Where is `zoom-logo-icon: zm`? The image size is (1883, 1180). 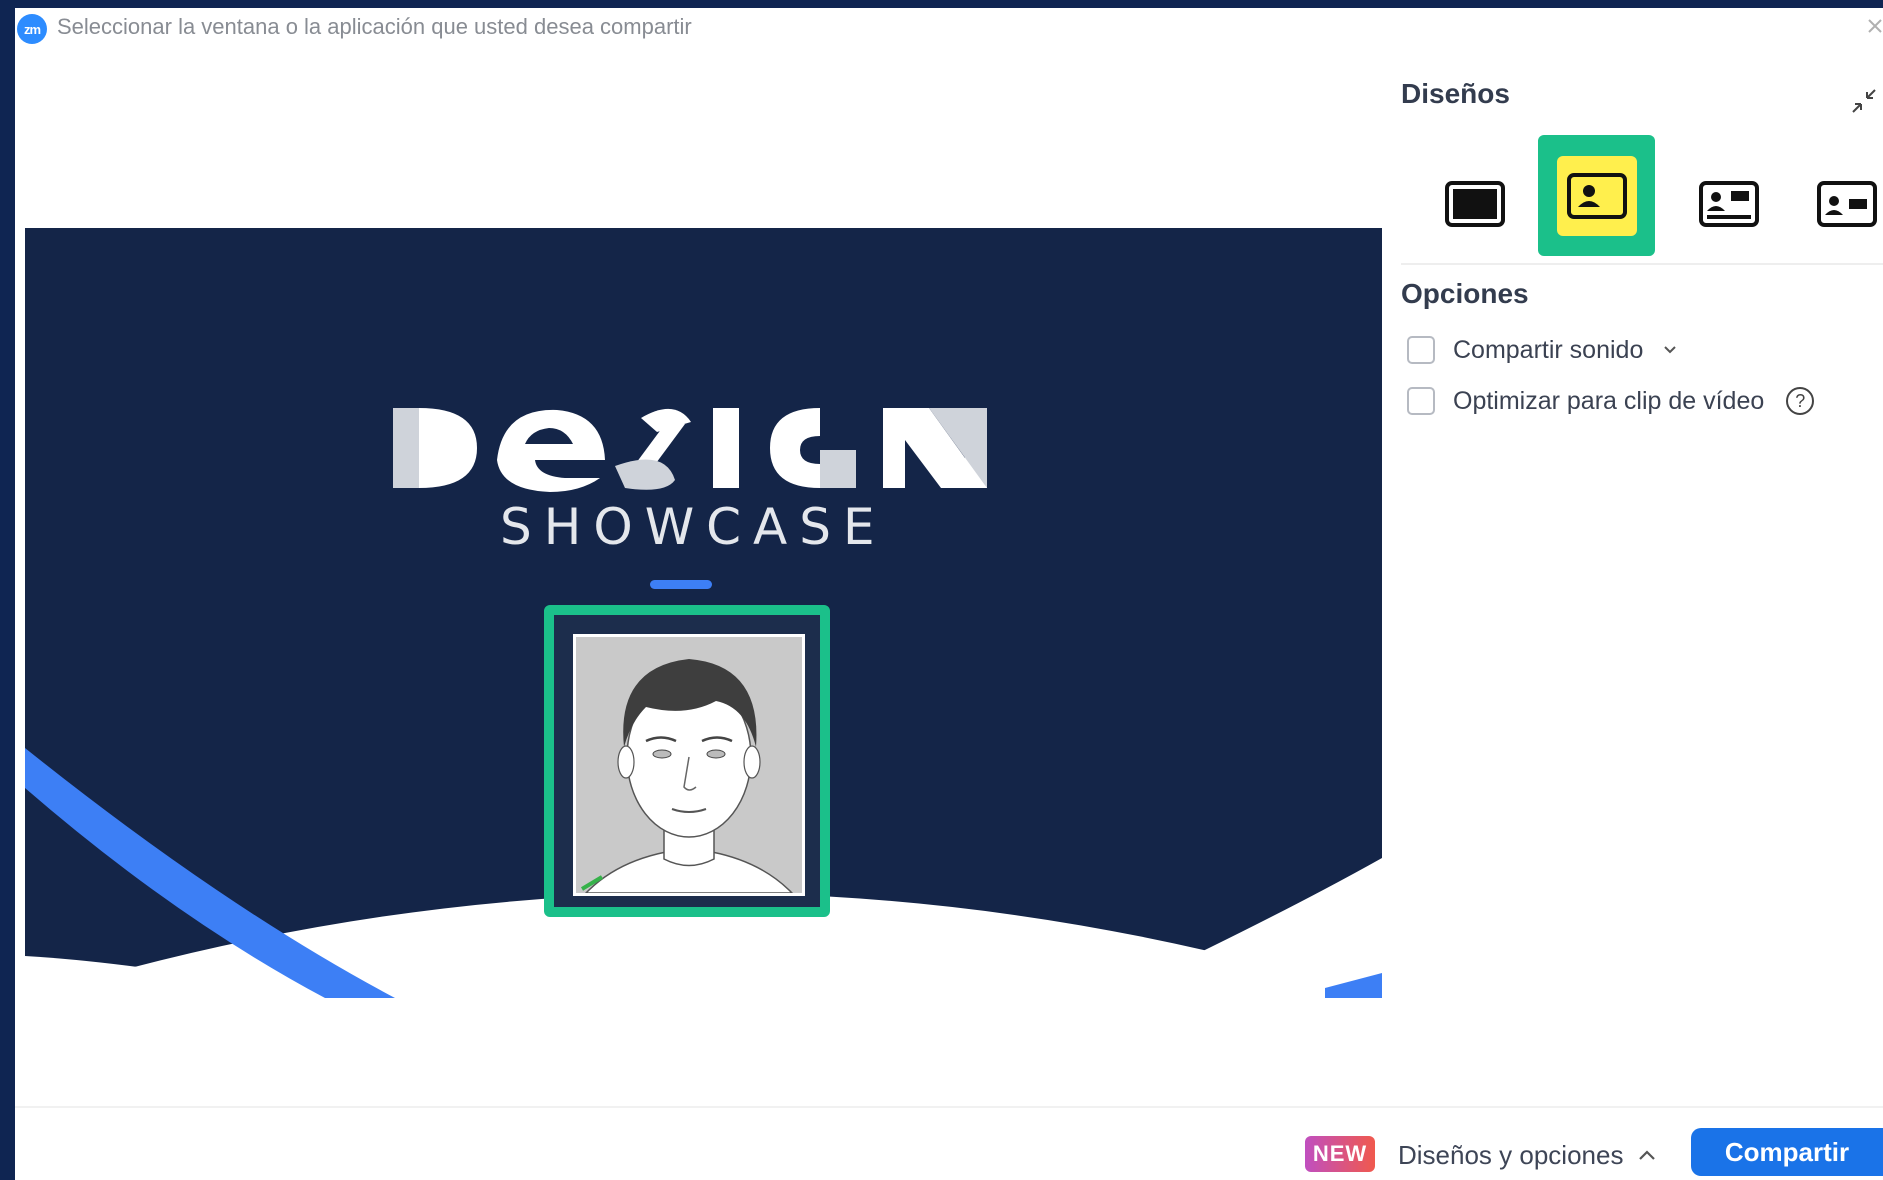
zoom-logo-icon: zm is located at coordinates (32, 29).